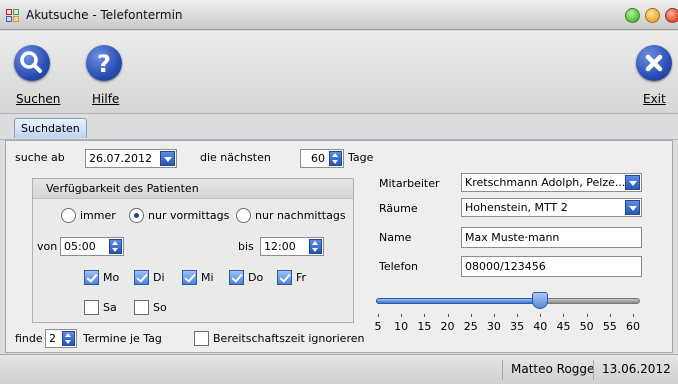 This screenshot has width=678, height=384. What do you see at coordinates (339, 15) in the screenshot?
I see `title-bar: Akutsuche - Telefontermin` at bounding box center [339, 15].